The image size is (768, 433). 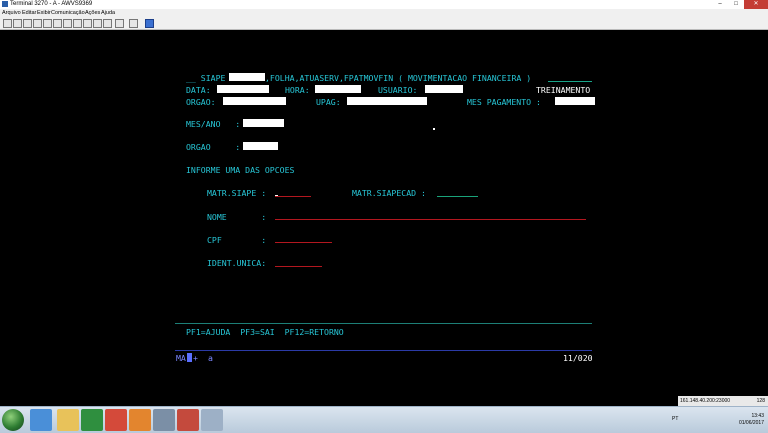 What do you see at coordinates (298, 266) in the screenshot?
I see `ident-unica-field` at bounding box center [298, 266].